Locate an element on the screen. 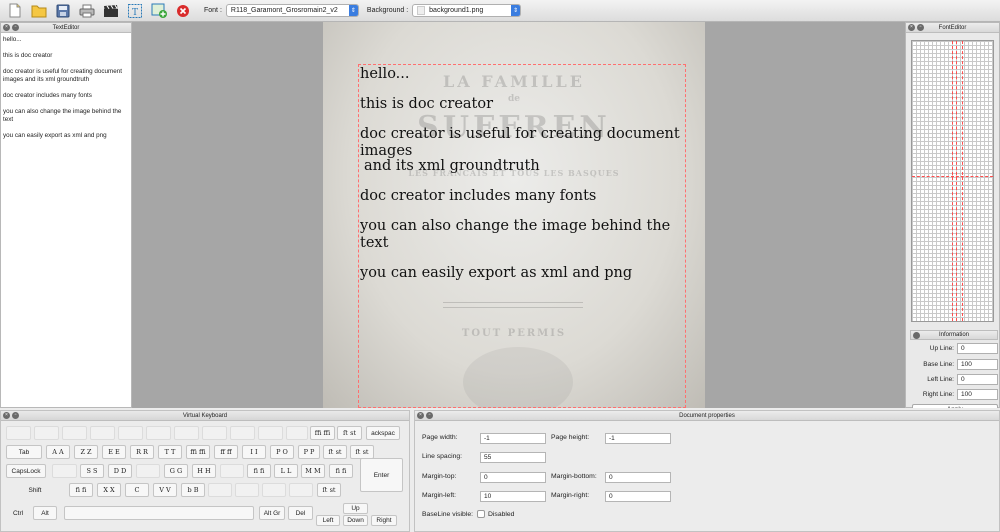  right-line-spinbox: 100▲▼ is located at coordinates (977, 394).